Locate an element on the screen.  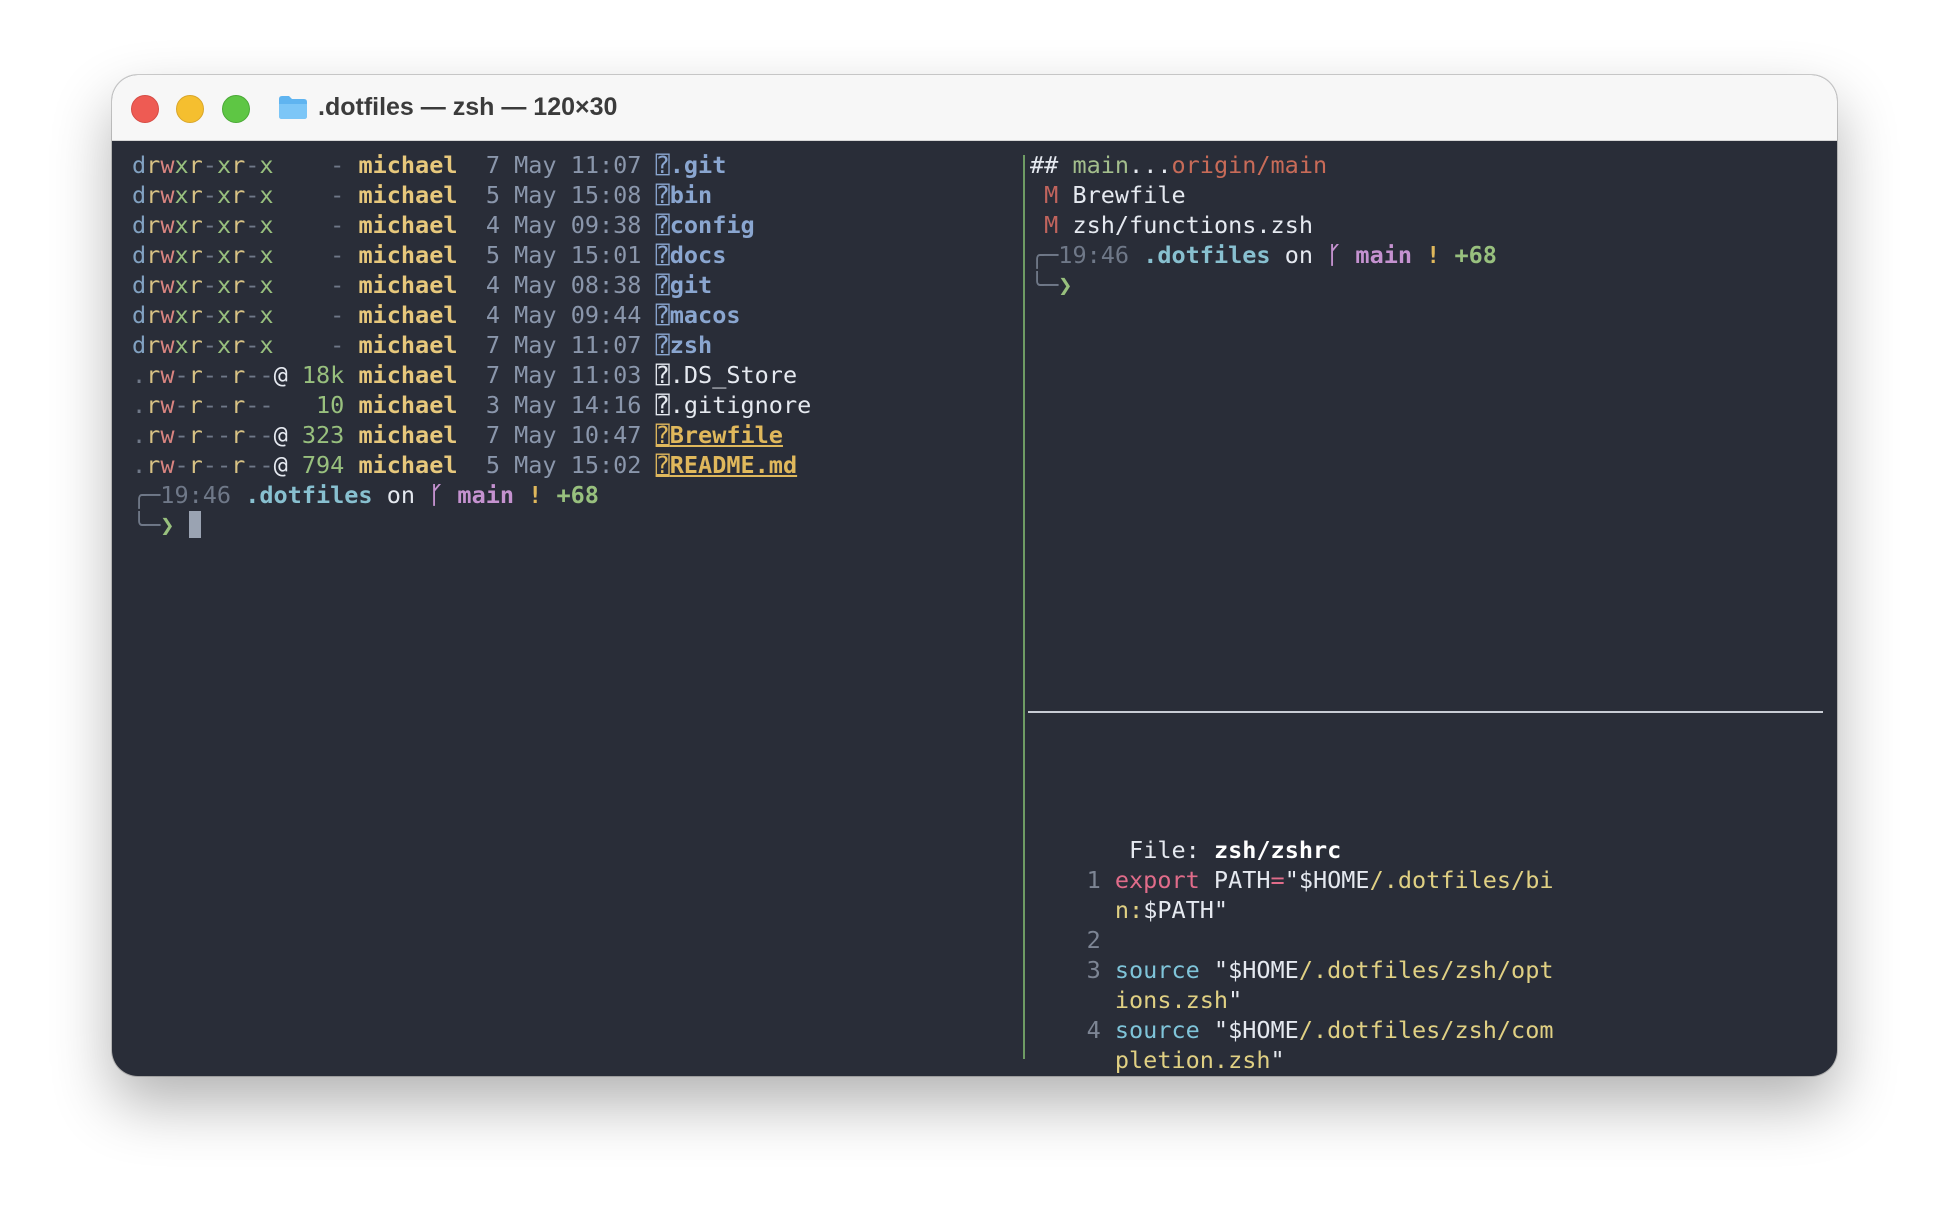
code-token: pletion.zsh is located at coordinates (1192, 1060).